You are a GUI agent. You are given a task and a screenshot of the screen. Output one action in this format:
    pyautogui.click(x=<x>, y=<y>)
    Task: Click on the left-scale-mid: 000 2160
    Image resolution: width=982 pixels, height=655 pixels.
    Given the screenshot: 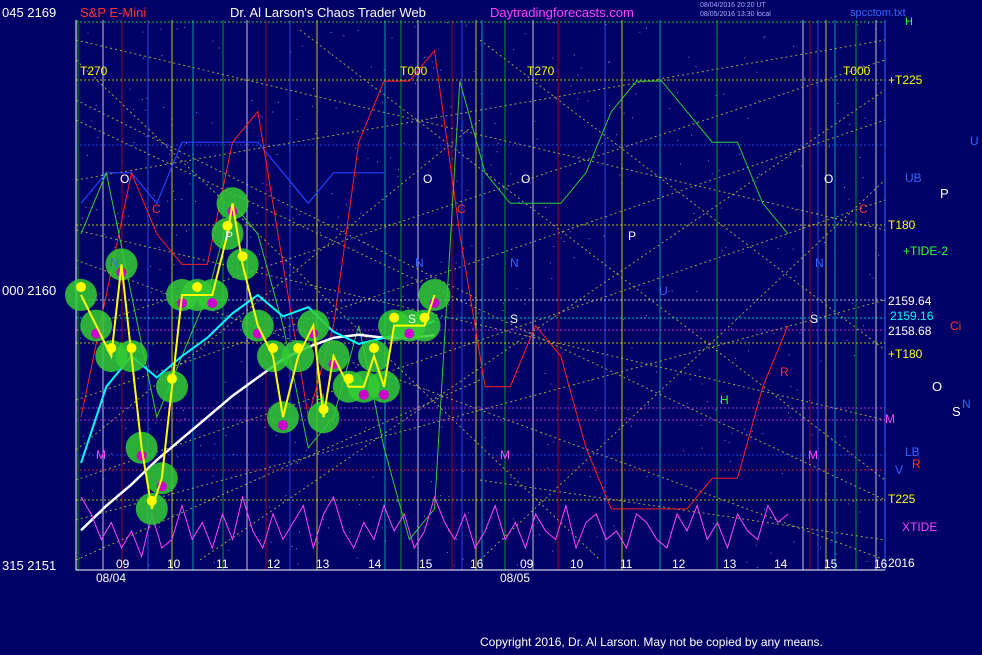 What is the action you would take?
    pyautogui.click(x=29, y=290)
    